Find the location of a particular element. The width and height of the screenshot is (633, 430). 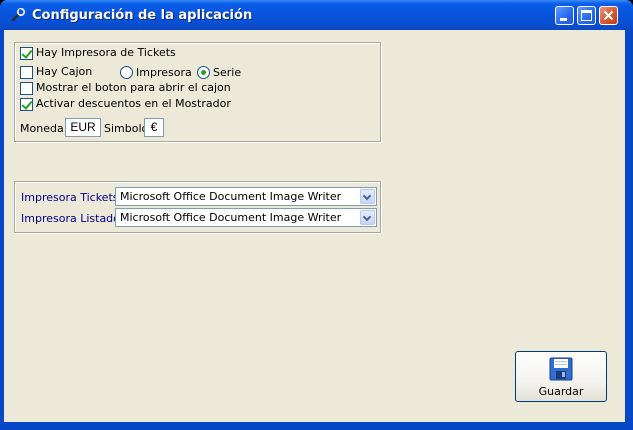

listing-printer-select: Microsoft Office Document Image Writer is located at coordinates (246, 217).